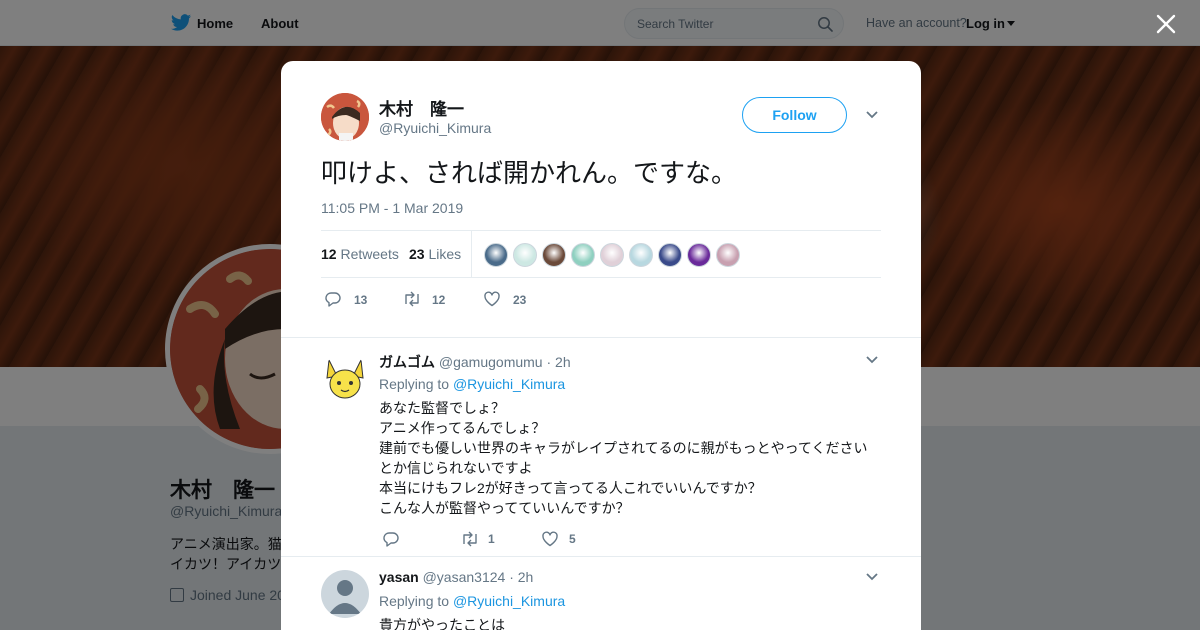 The width and height of the screenshot is (1200, 630). I want to click on reply-avatar-art, so click(345, 378).